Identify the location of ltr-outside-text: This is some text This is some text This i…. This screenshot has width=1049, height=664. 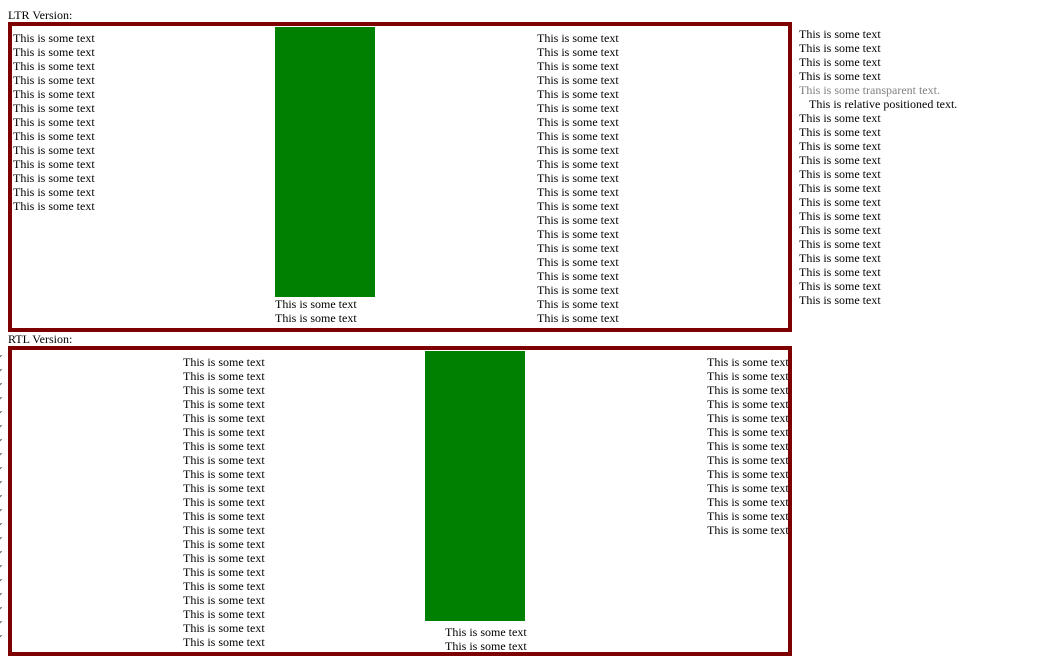
(878, 167).